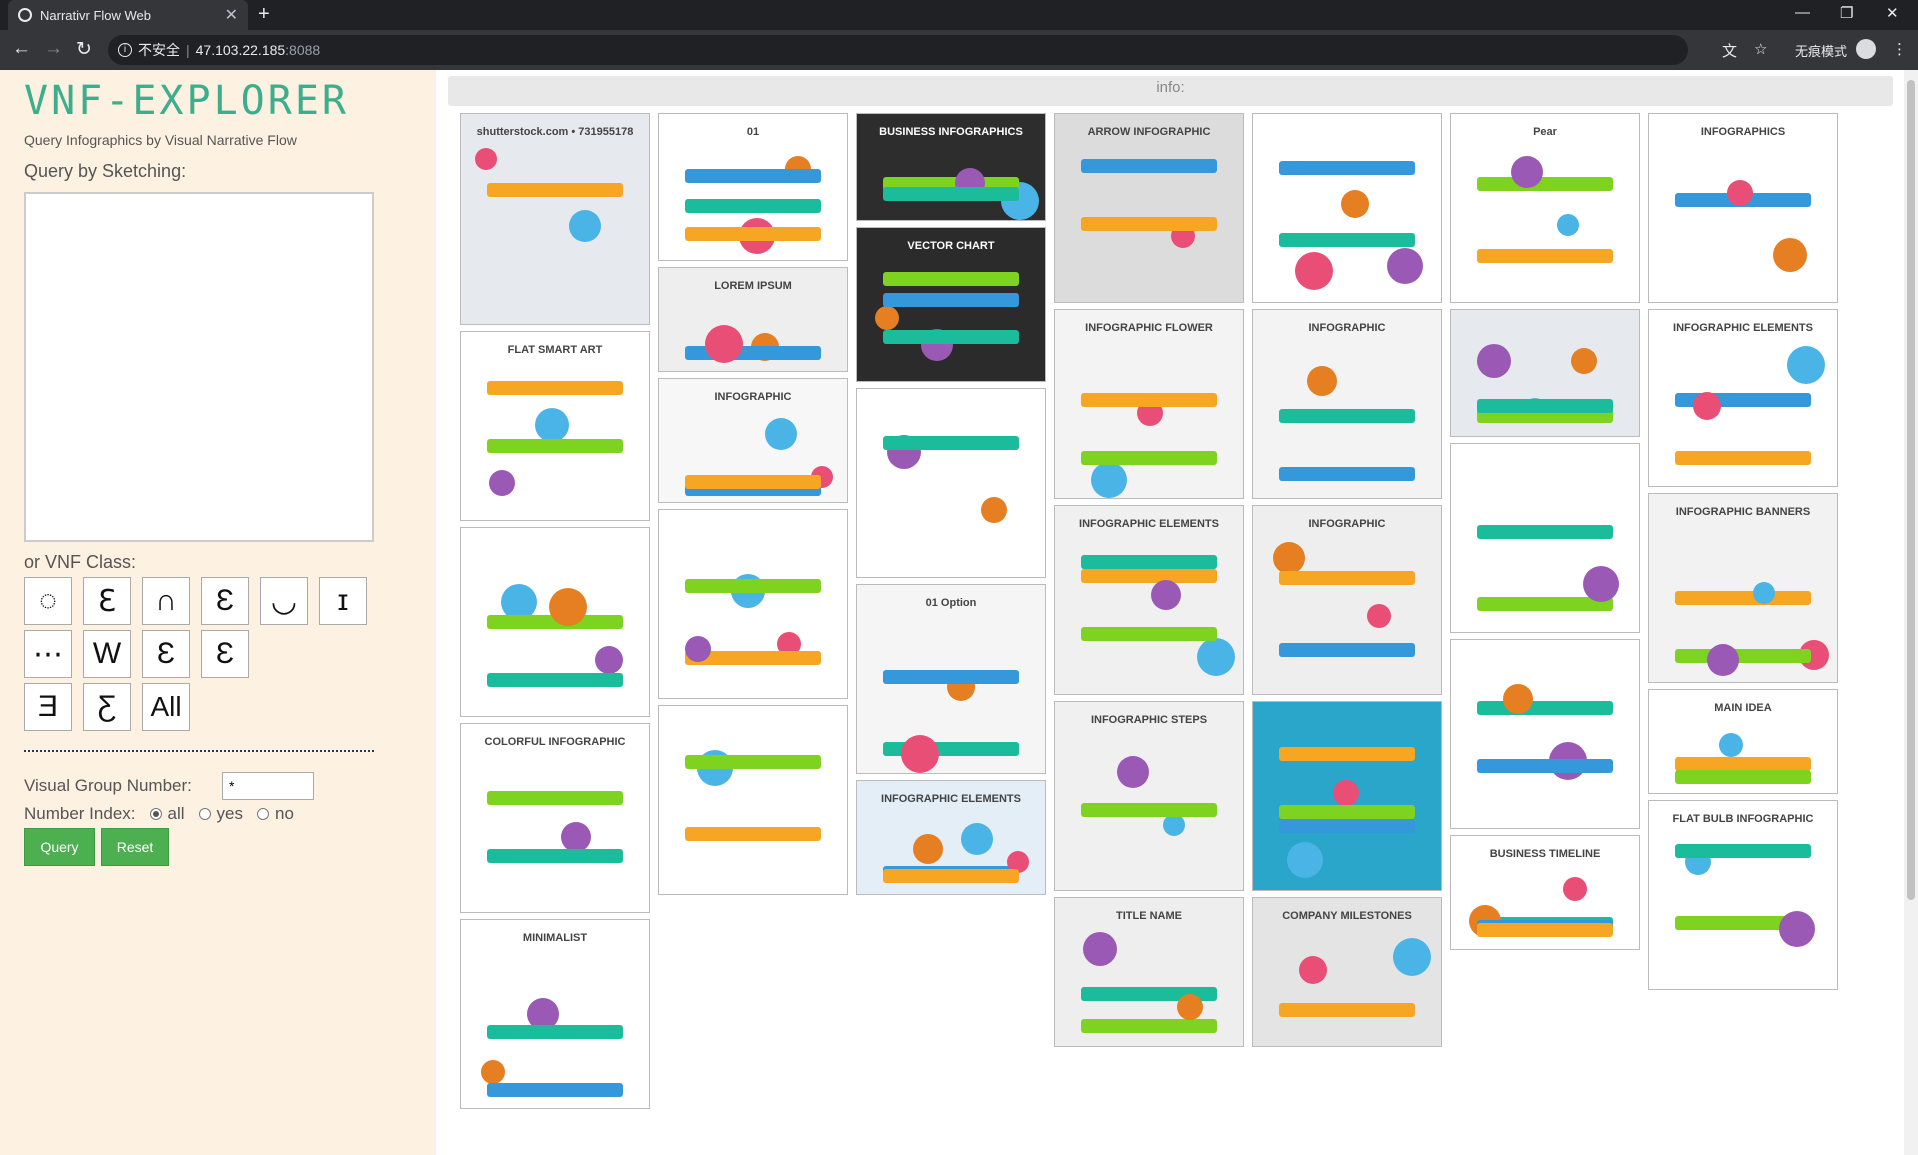  I want to click on info-icon: i, so click(125, 50).